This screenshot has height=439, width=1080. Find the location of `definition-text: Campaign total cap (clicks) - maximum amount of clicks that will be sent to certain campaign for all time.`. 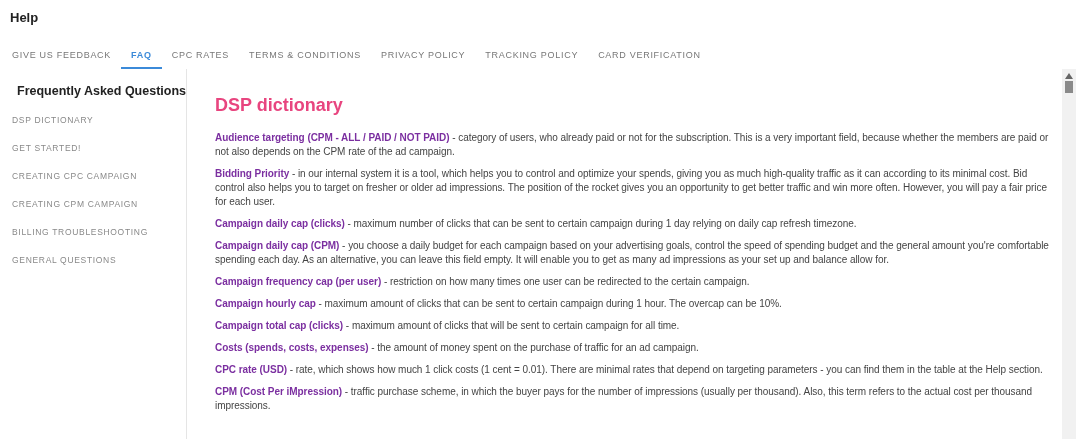

definition-text: Campaign total cap (clicks) - maximum amount of clicks that will be sent to certain campaign for all time. is located at coordinates (448, 326).